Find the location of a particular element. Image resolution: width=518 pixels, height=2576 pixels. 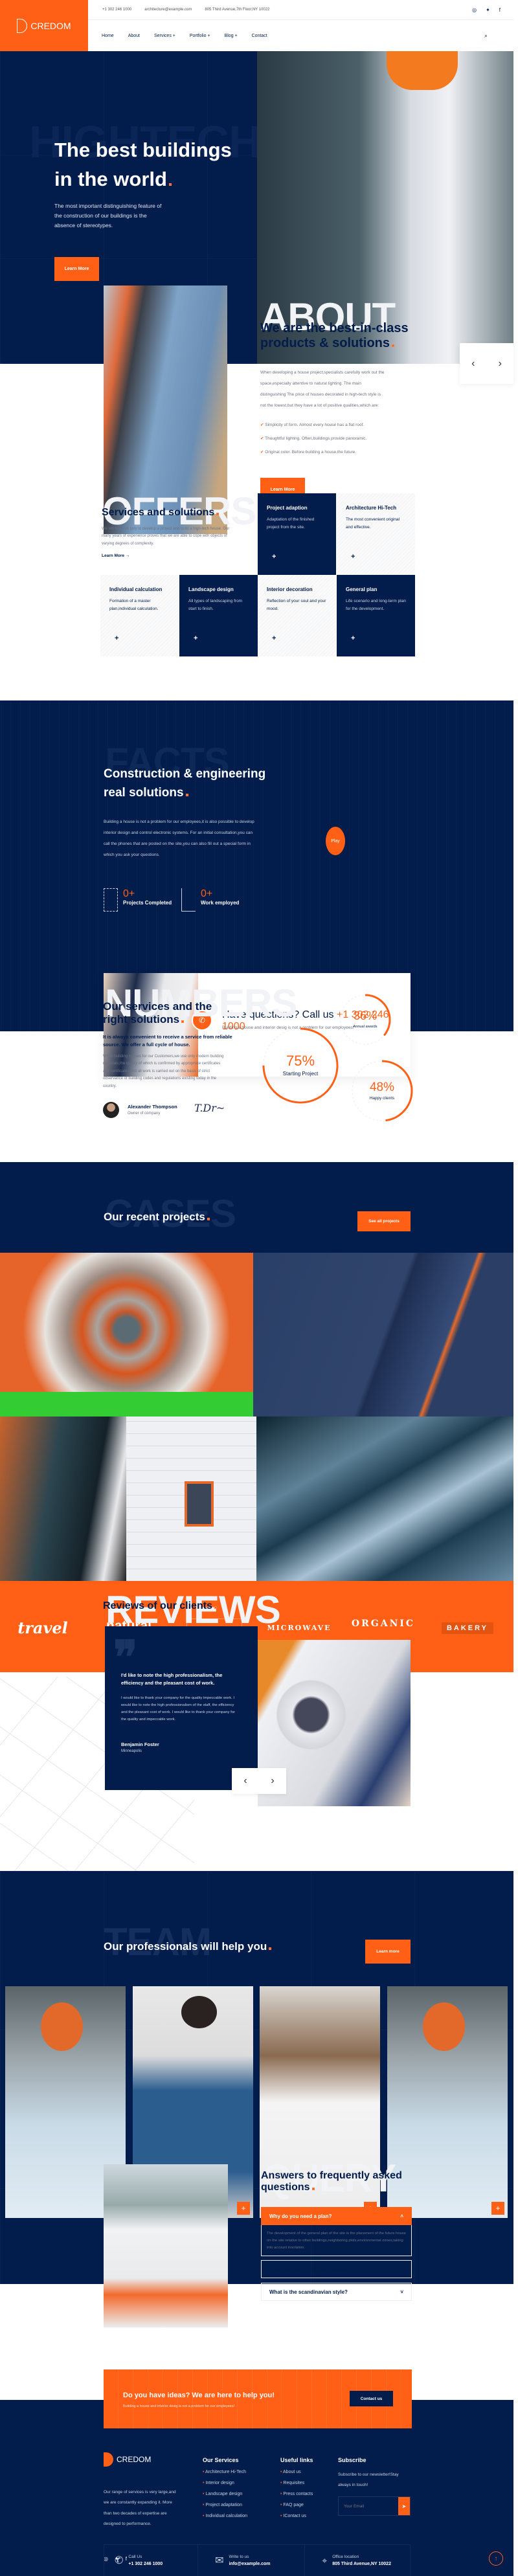

play-video-button: Play is located at coordinates (335, 841).